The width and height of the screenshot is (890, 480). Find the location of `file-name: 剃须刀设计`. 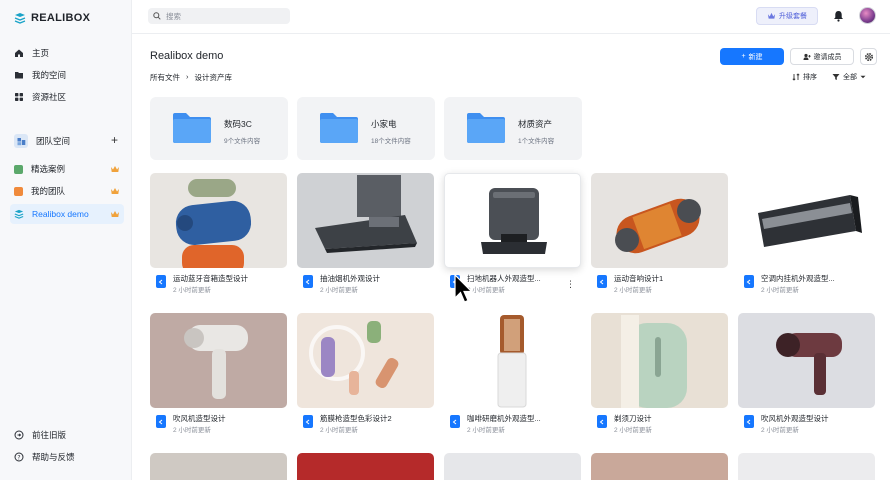

file-name: 剃须刀设计 is located at coordinates (633, 418).